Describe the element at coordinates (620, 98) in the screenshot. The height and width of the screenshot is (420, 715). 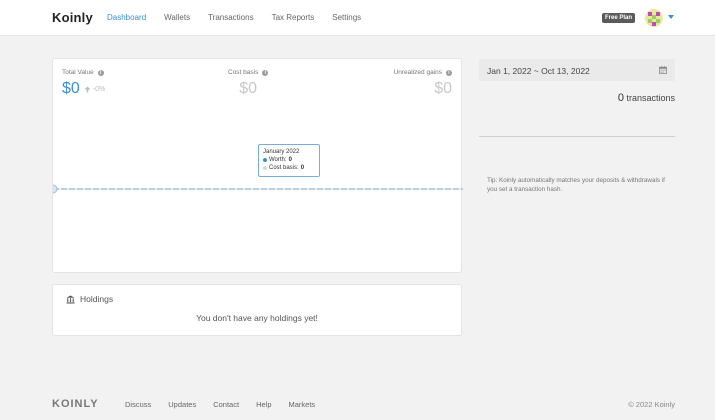
I see `transactions-count-number: 0` at that location.